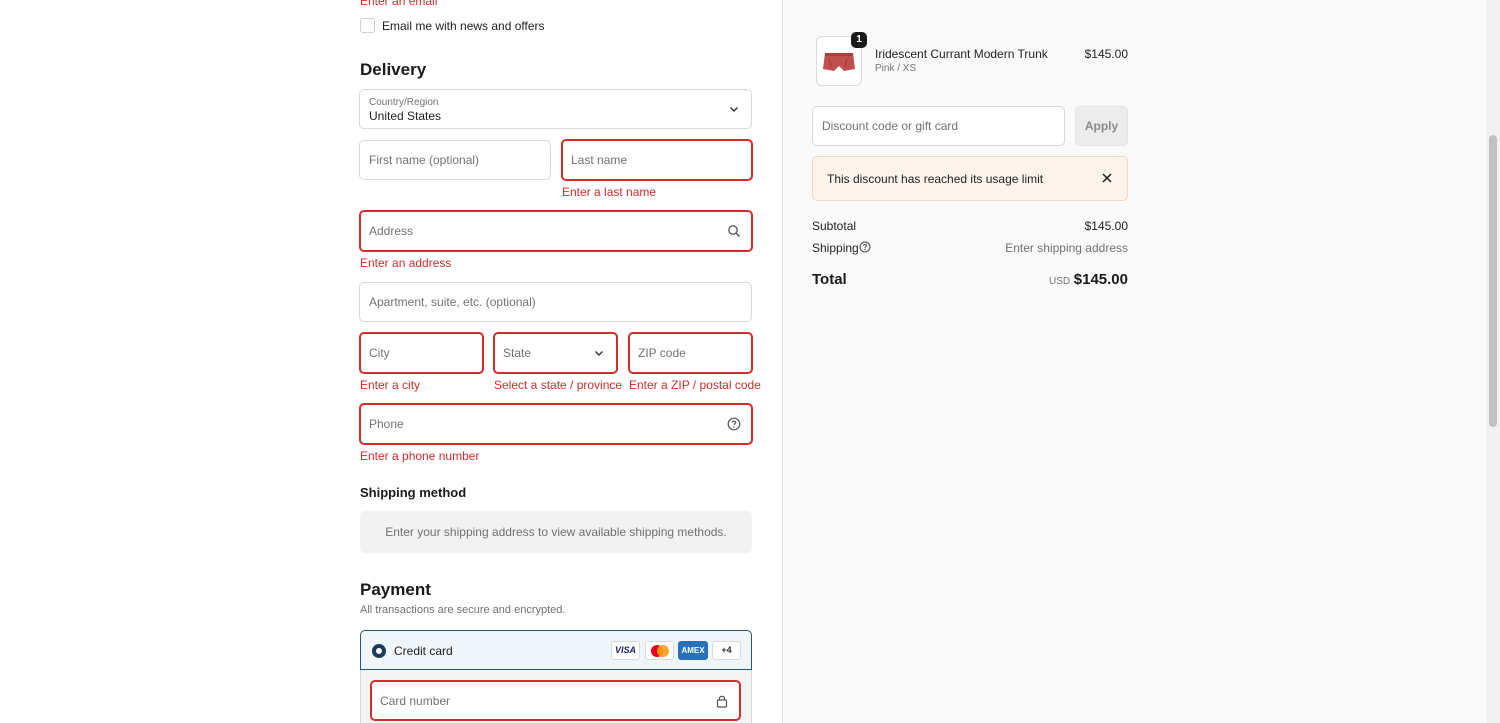 The image size is (1500, 723). What do you see at coordinates (896, 68) in the screenshot?
I see `product-variant: Pink / XS` at bounding box center [896, 68].